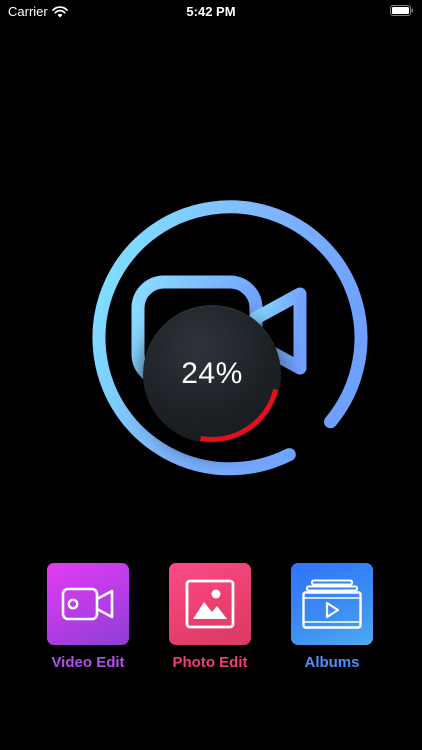 The image size is (422, 750). I want to click on progress-disc: 24%, so click(212, 374).